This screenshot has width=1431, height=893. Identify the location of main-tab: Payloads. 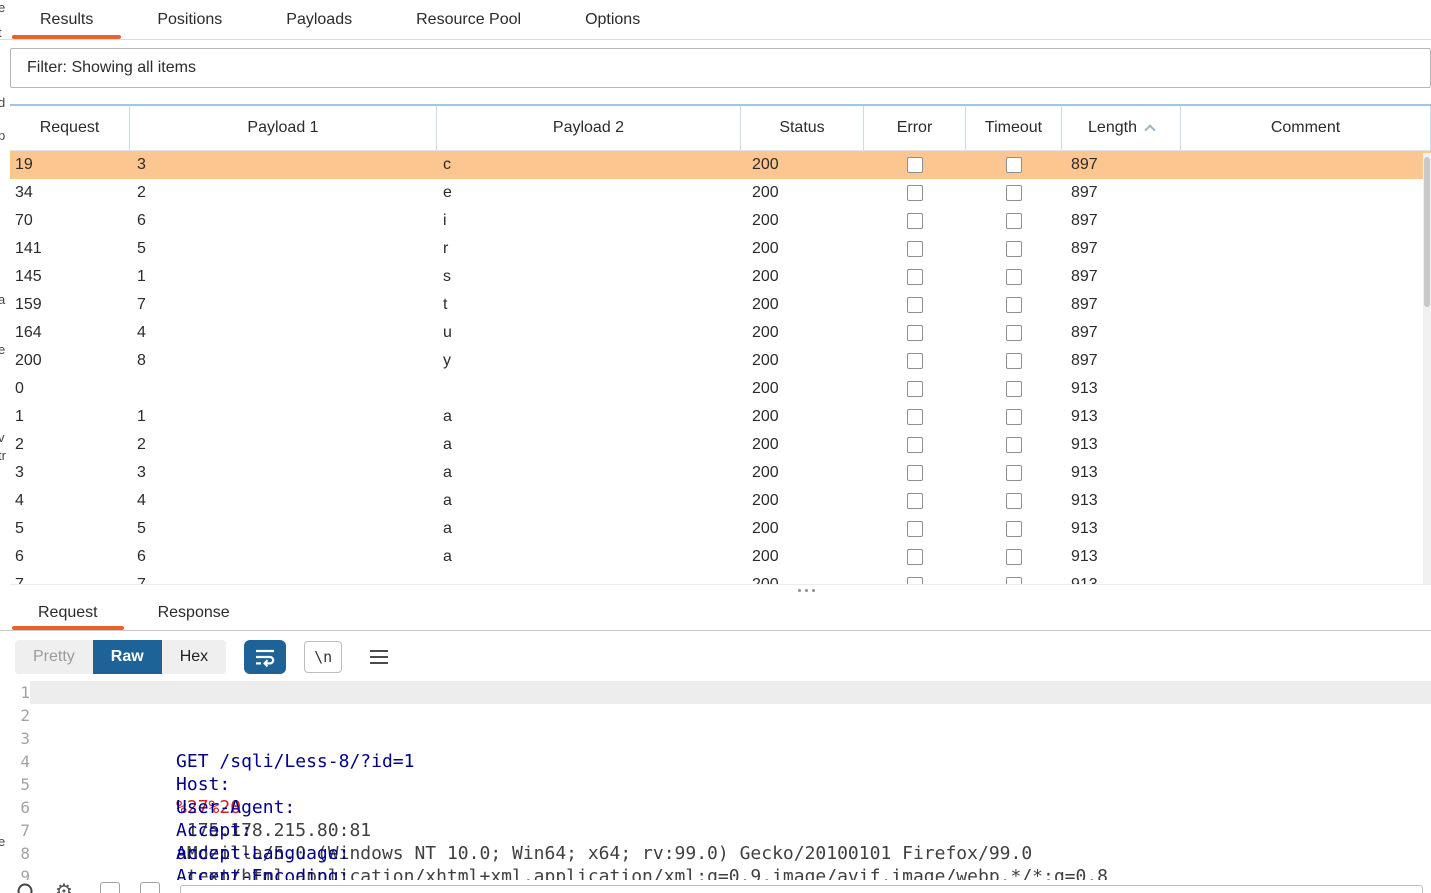
(319, 19).